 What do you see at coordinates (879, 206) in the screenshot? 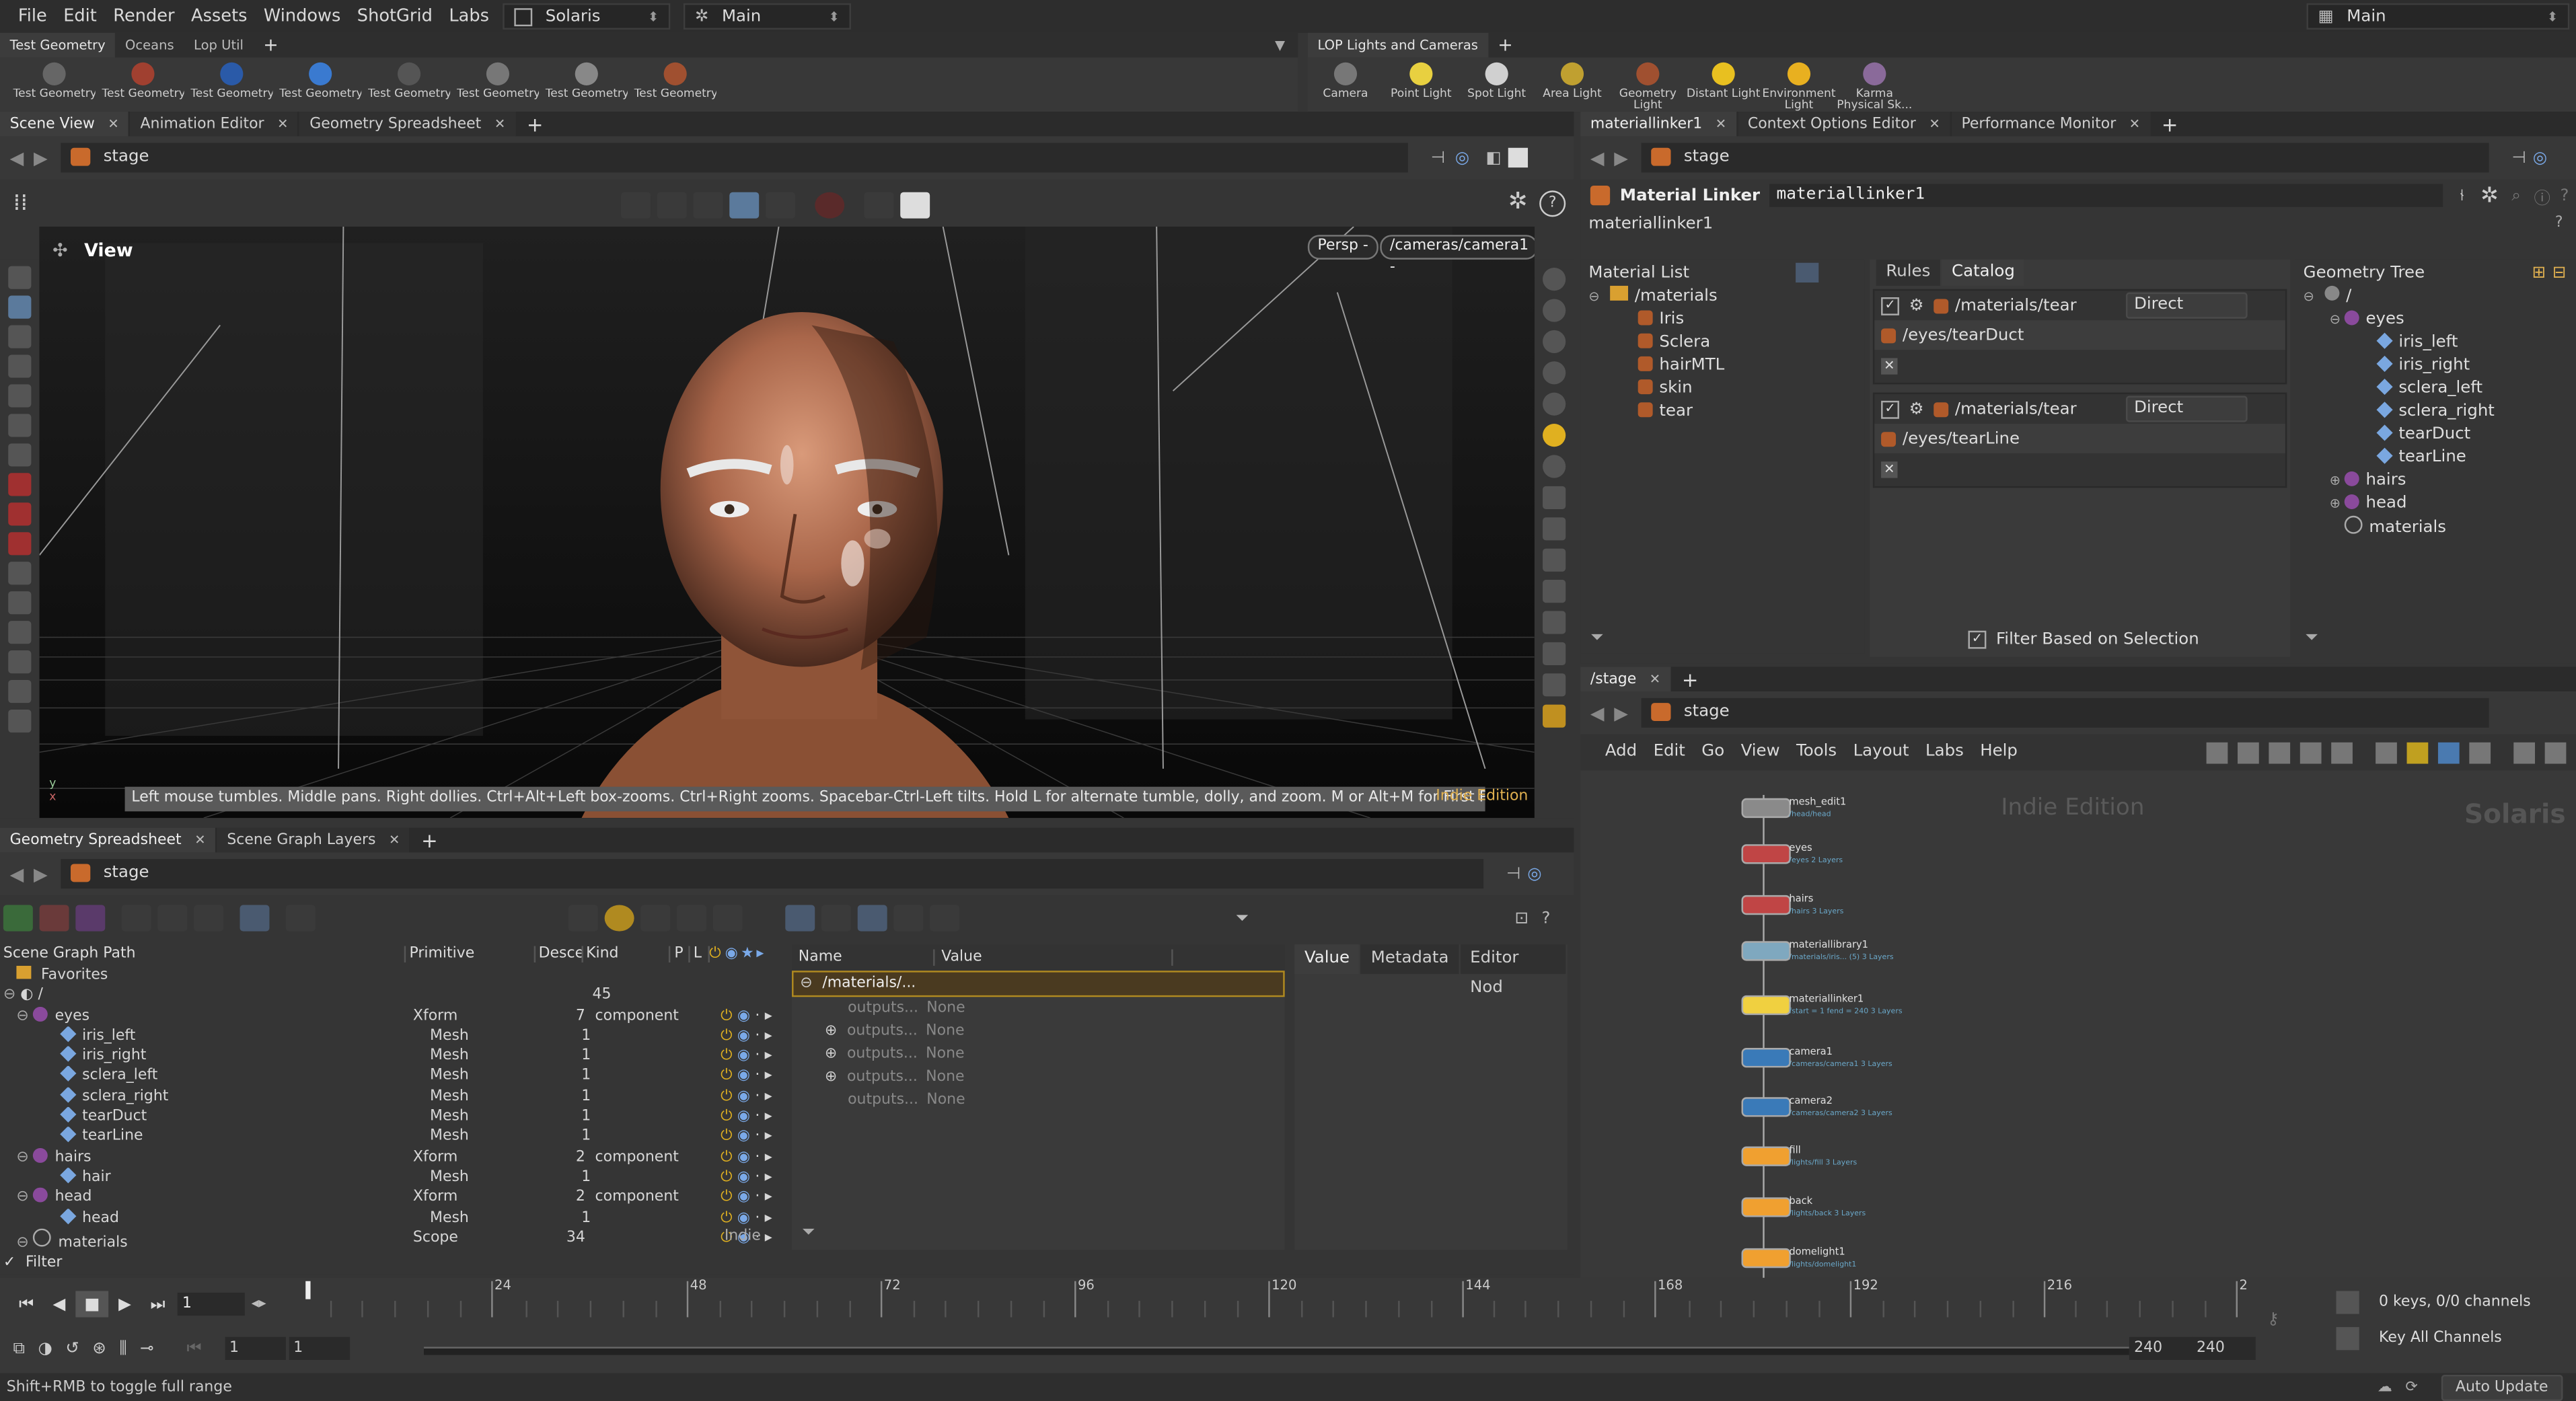
I see `render-icon` at bounding box center [879, 206].